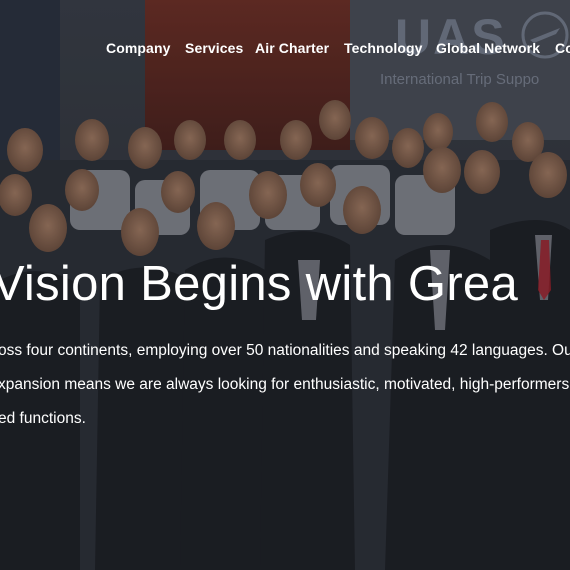 The height and width of the screenshot is (570, 570). I want to click on nav-contact: Co, so click(562, 48).